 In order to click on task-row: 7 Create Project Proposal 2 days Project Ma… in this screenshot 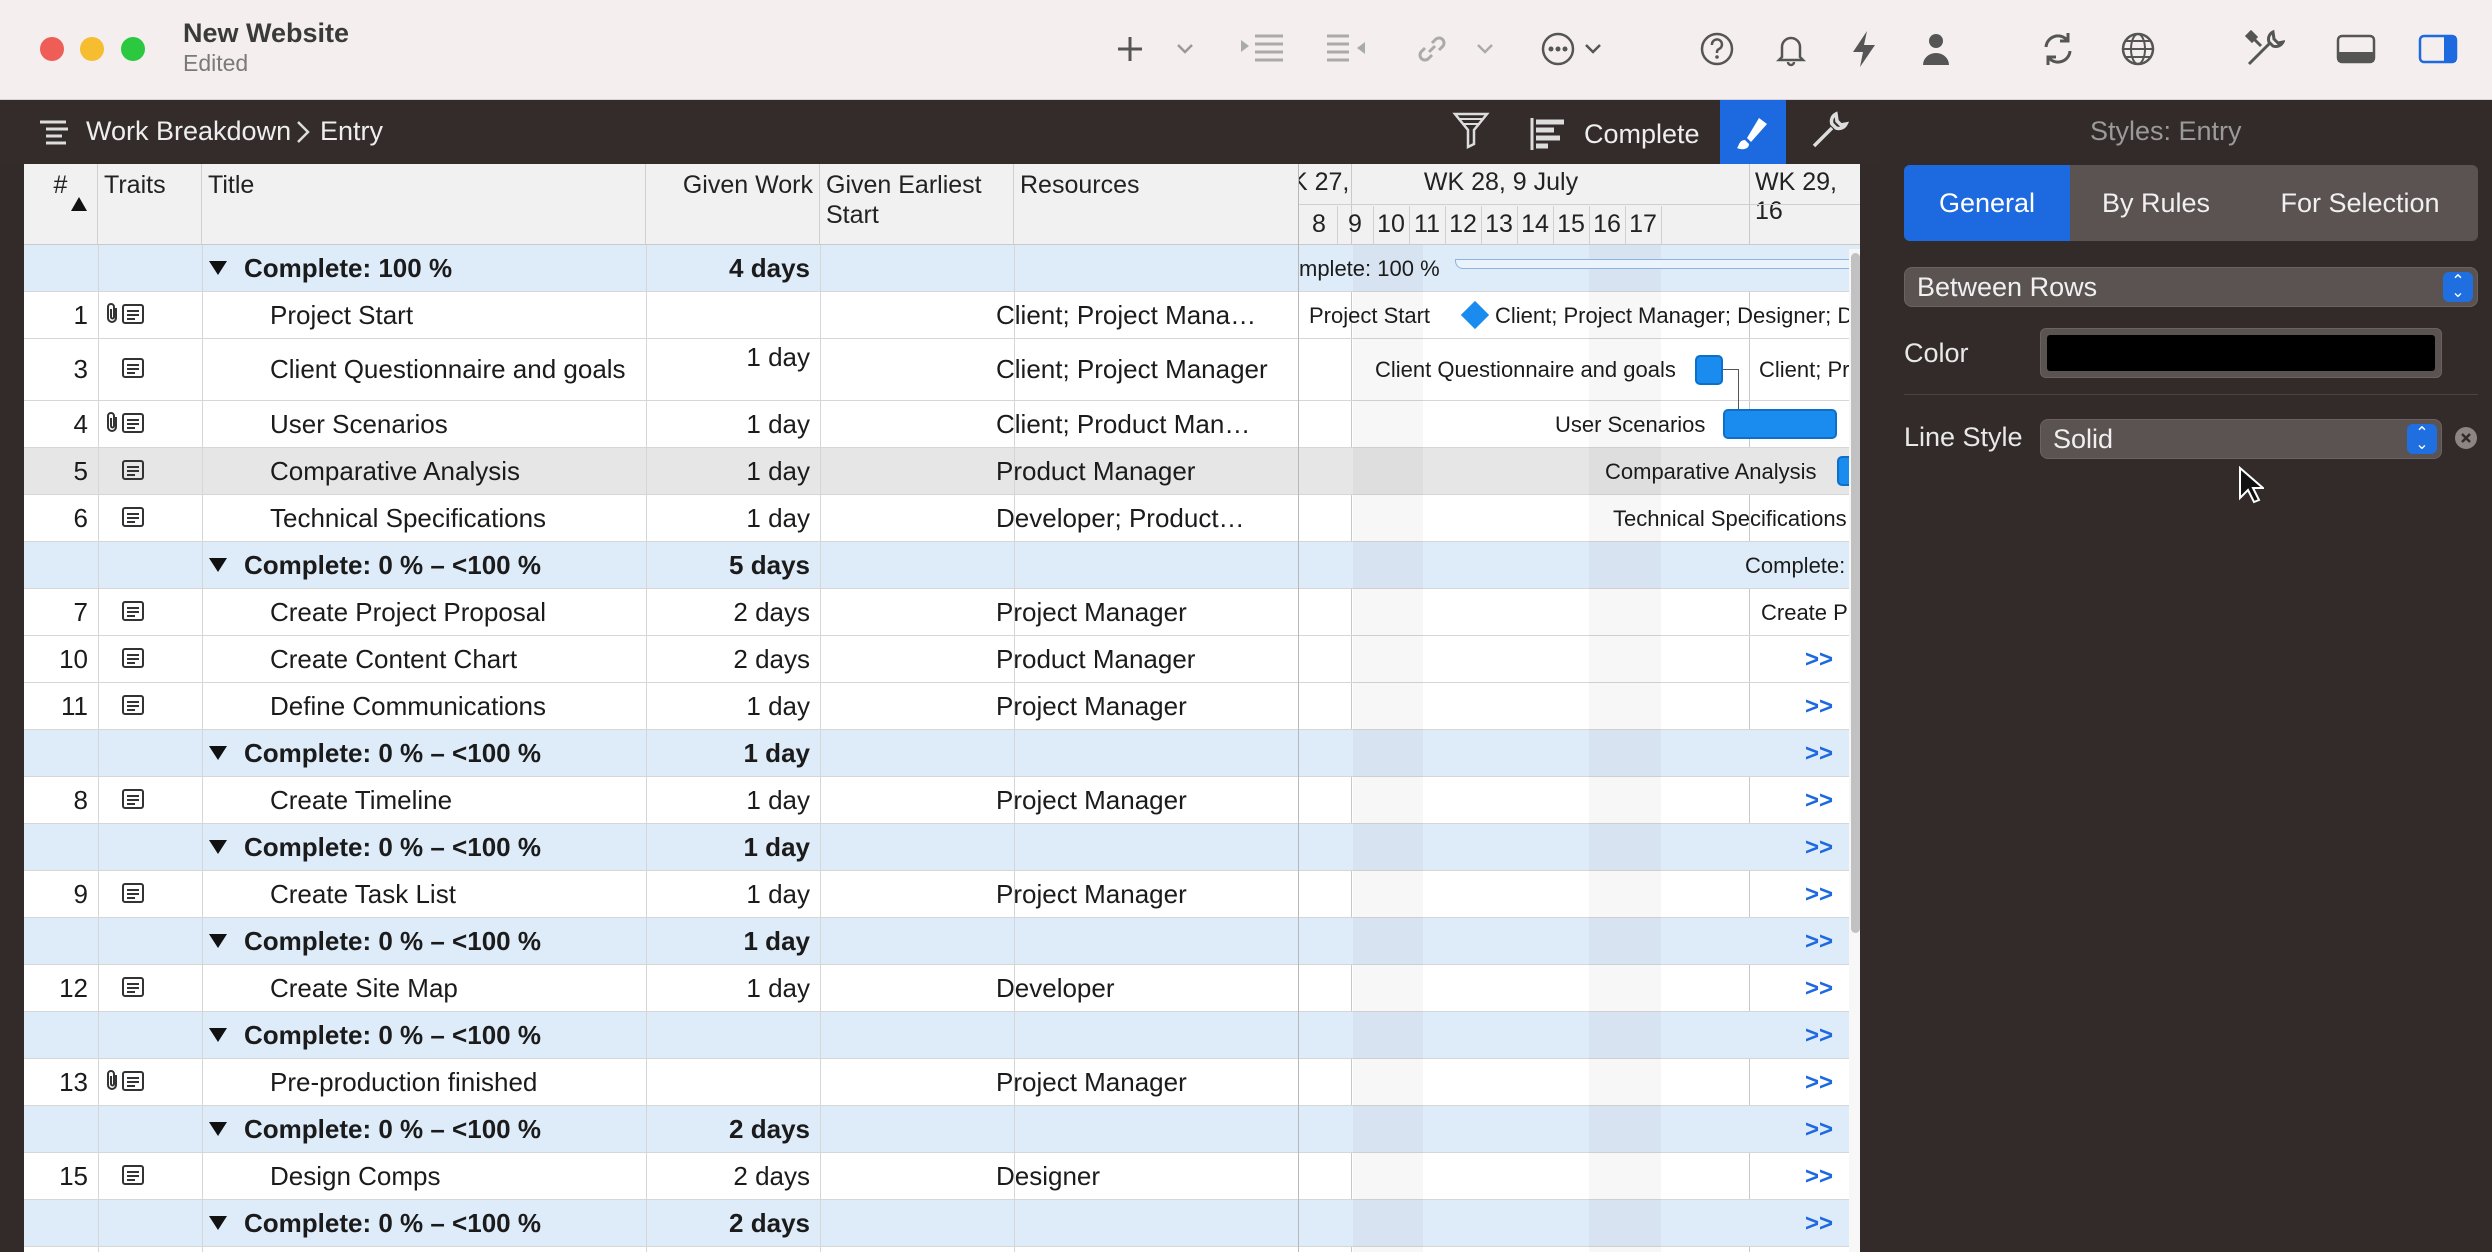, I will do `click(661, 612)`.